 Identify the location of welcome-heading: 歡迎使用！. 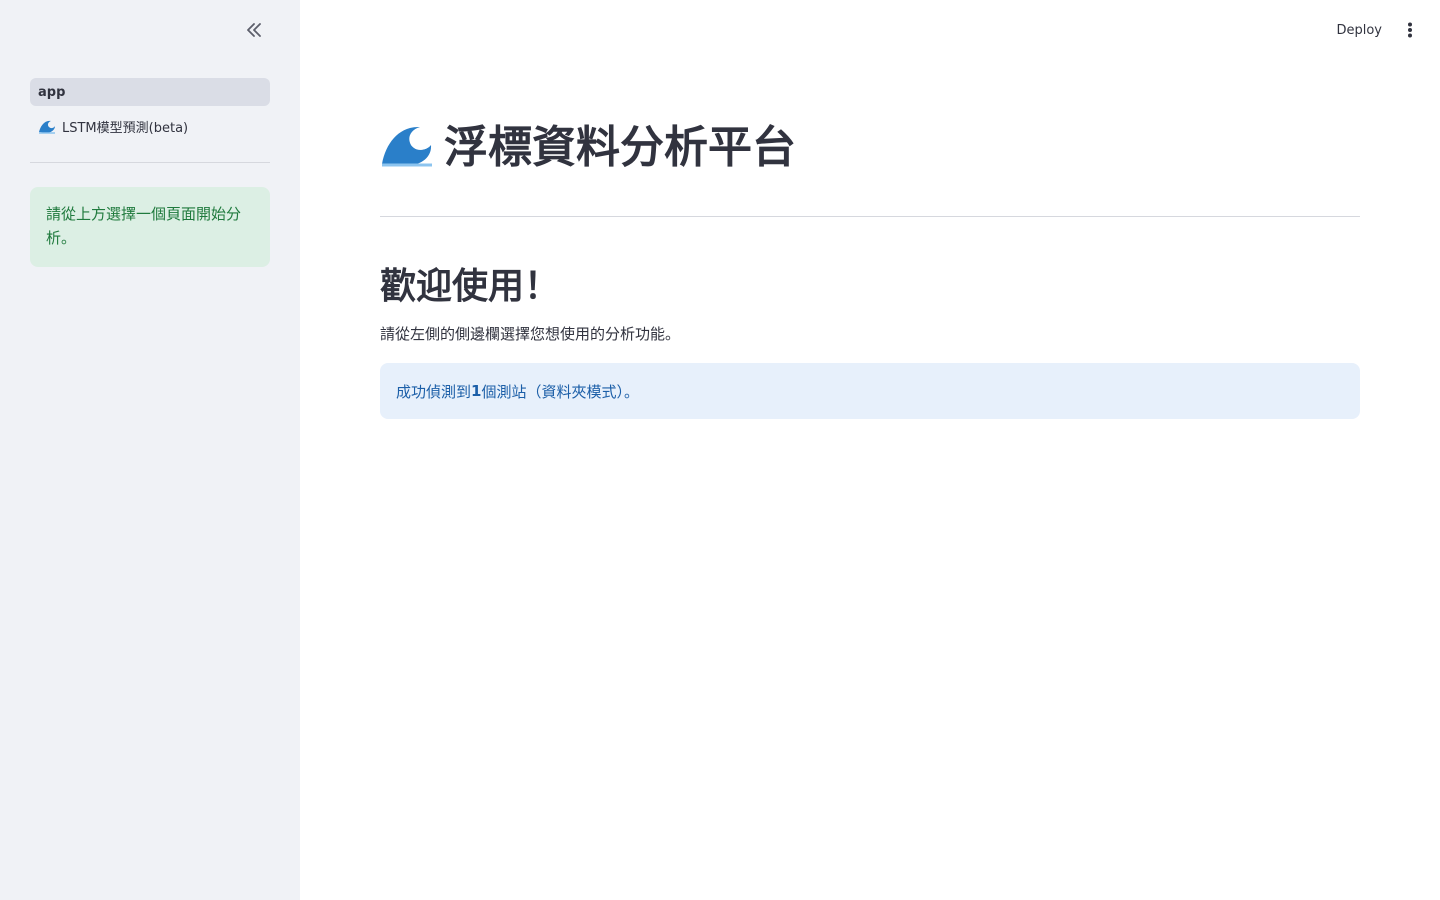
(470, 286).